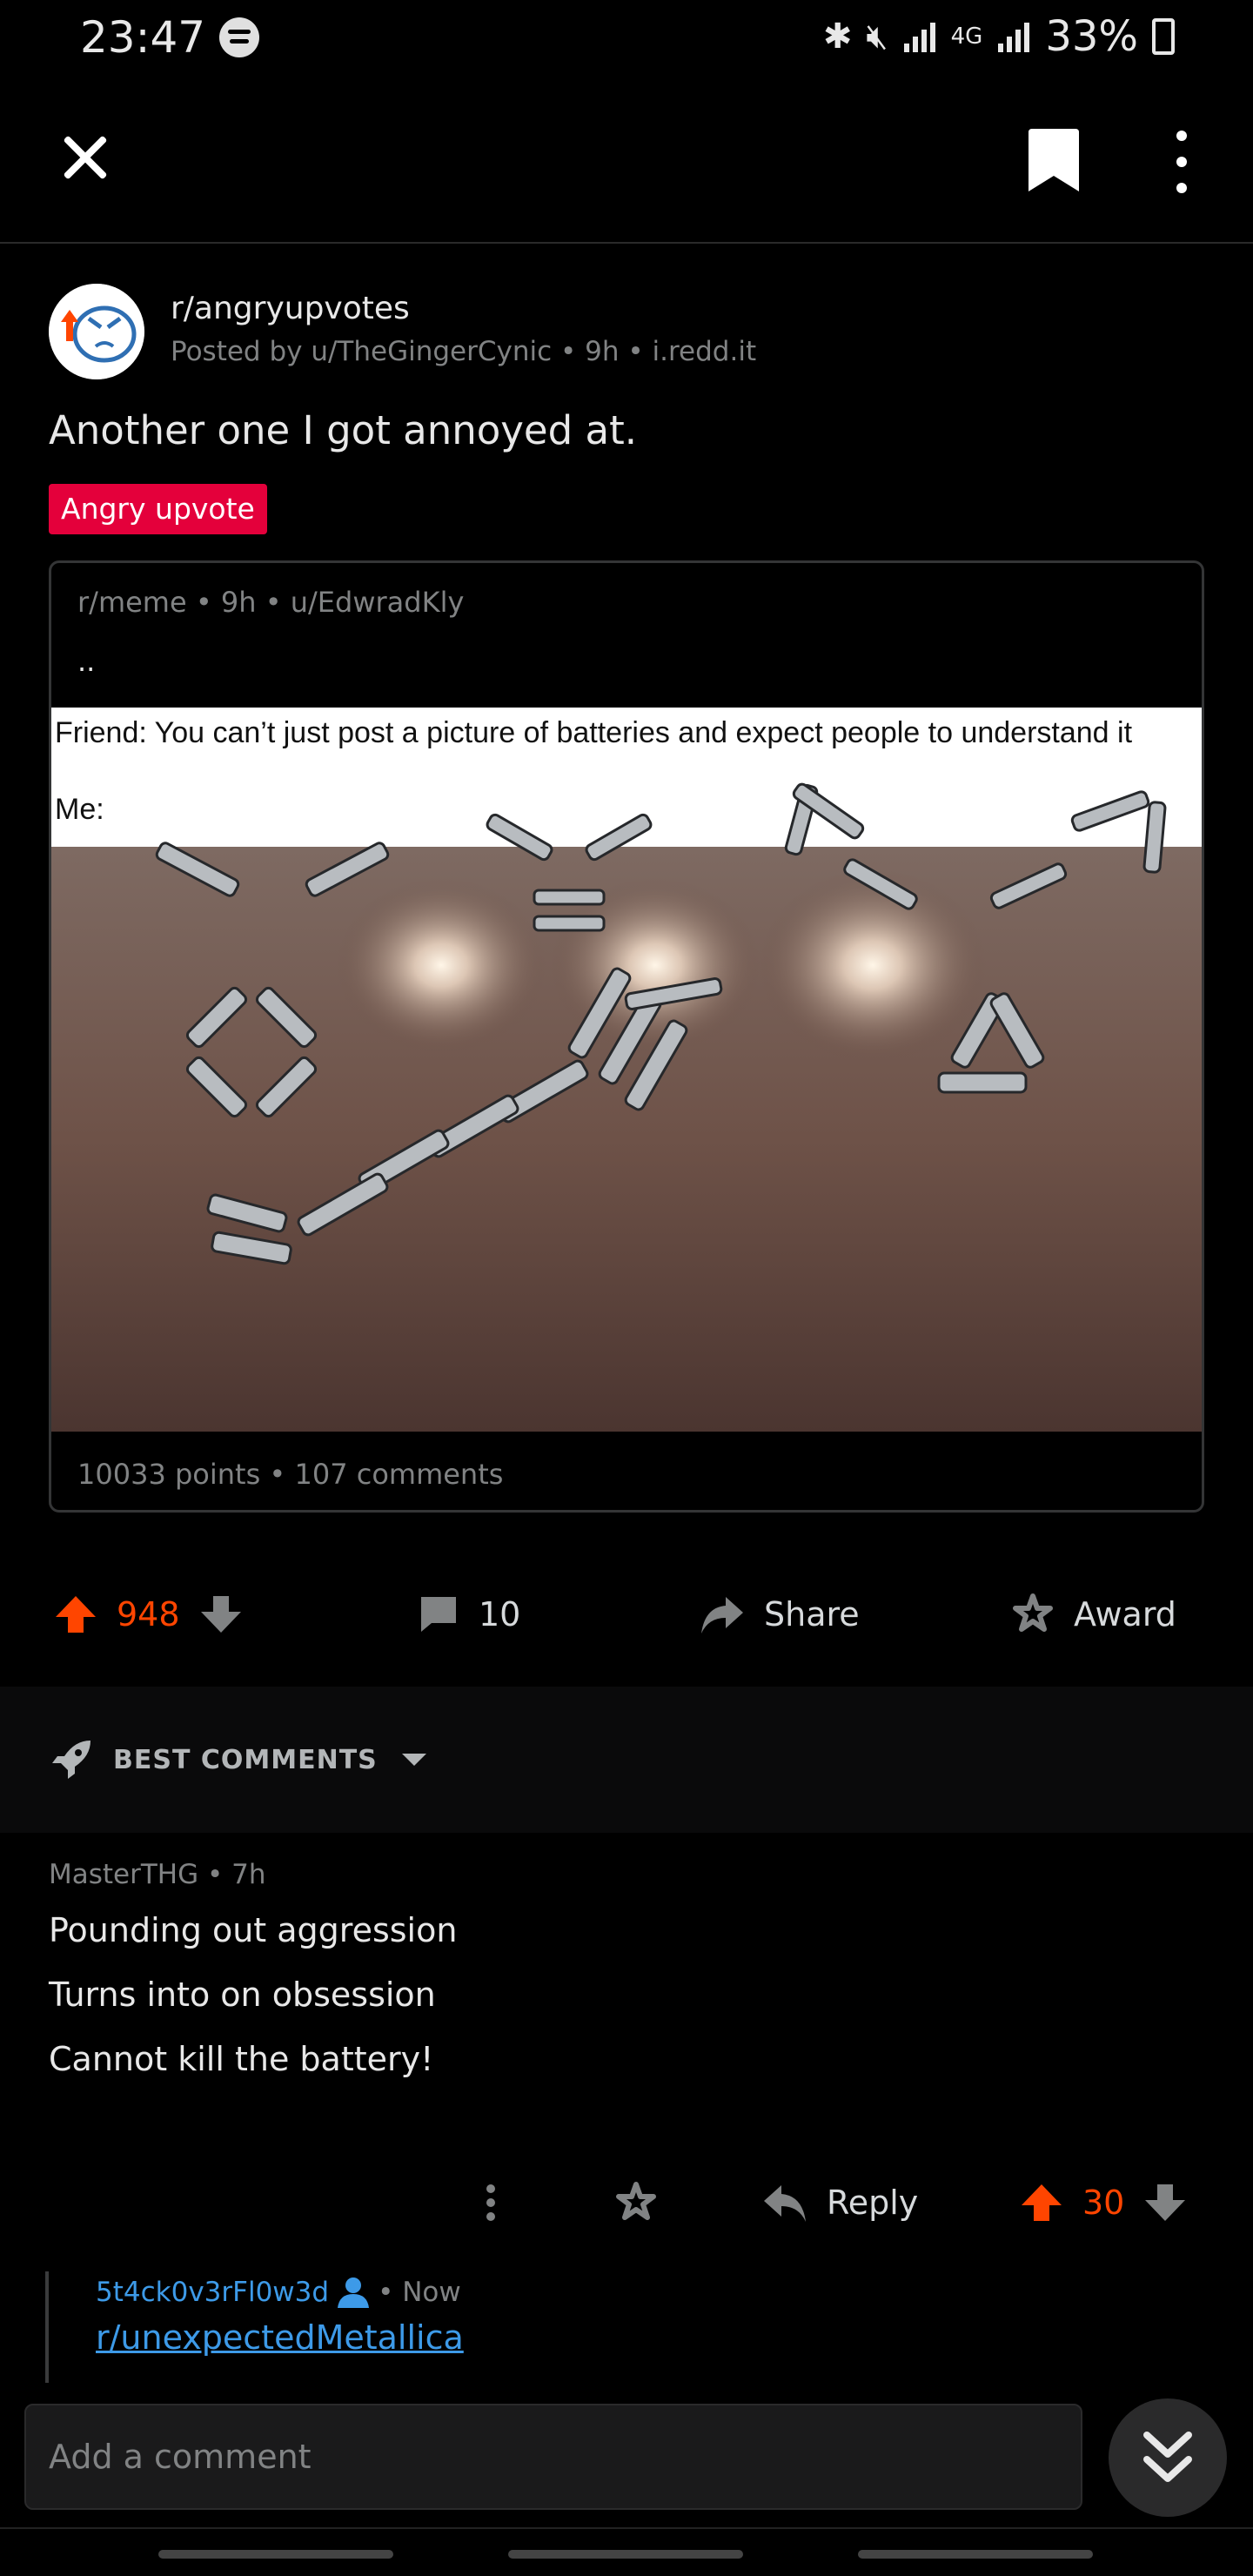 The height and width of the screenshot is (2576, 1253). Describe the element at coordinates (626, 1614) in the screenshot. I see `post-action-bar: 948 10 Share Award` at that location.